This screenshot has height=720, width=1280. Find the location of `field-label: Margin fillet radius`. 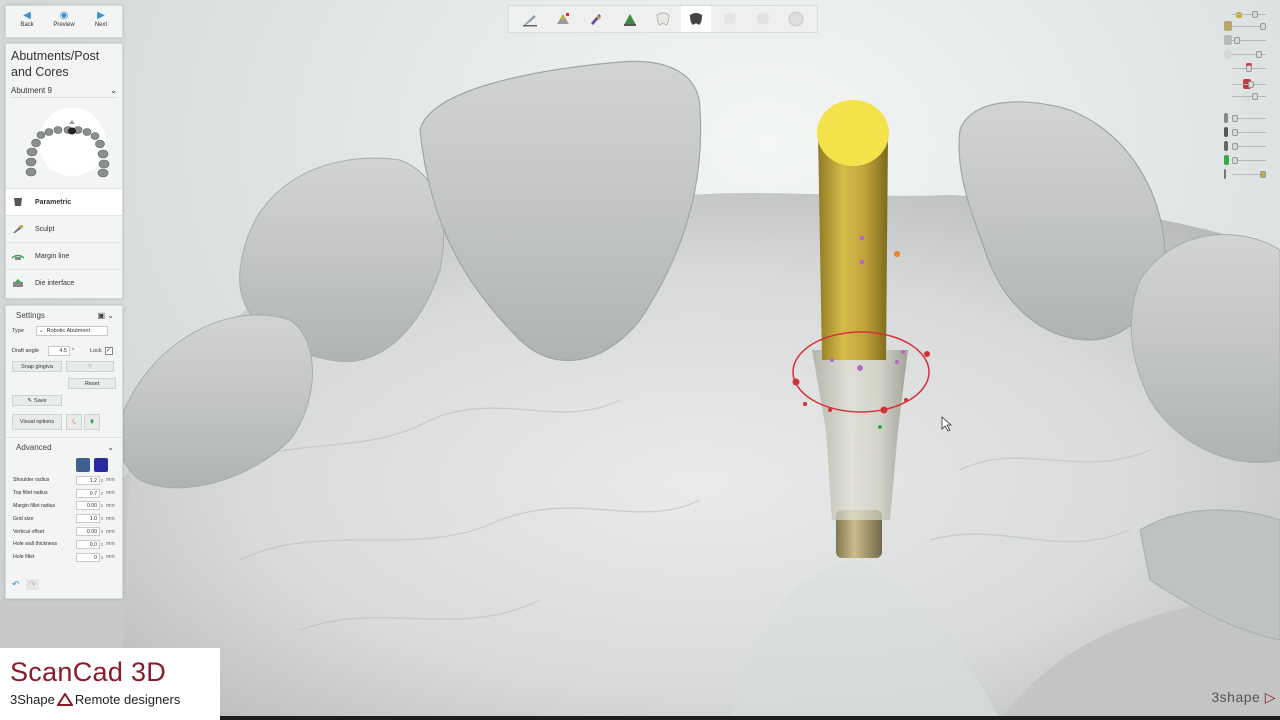

field-label: Margin fillet radius is located at coordinates (34, 505).